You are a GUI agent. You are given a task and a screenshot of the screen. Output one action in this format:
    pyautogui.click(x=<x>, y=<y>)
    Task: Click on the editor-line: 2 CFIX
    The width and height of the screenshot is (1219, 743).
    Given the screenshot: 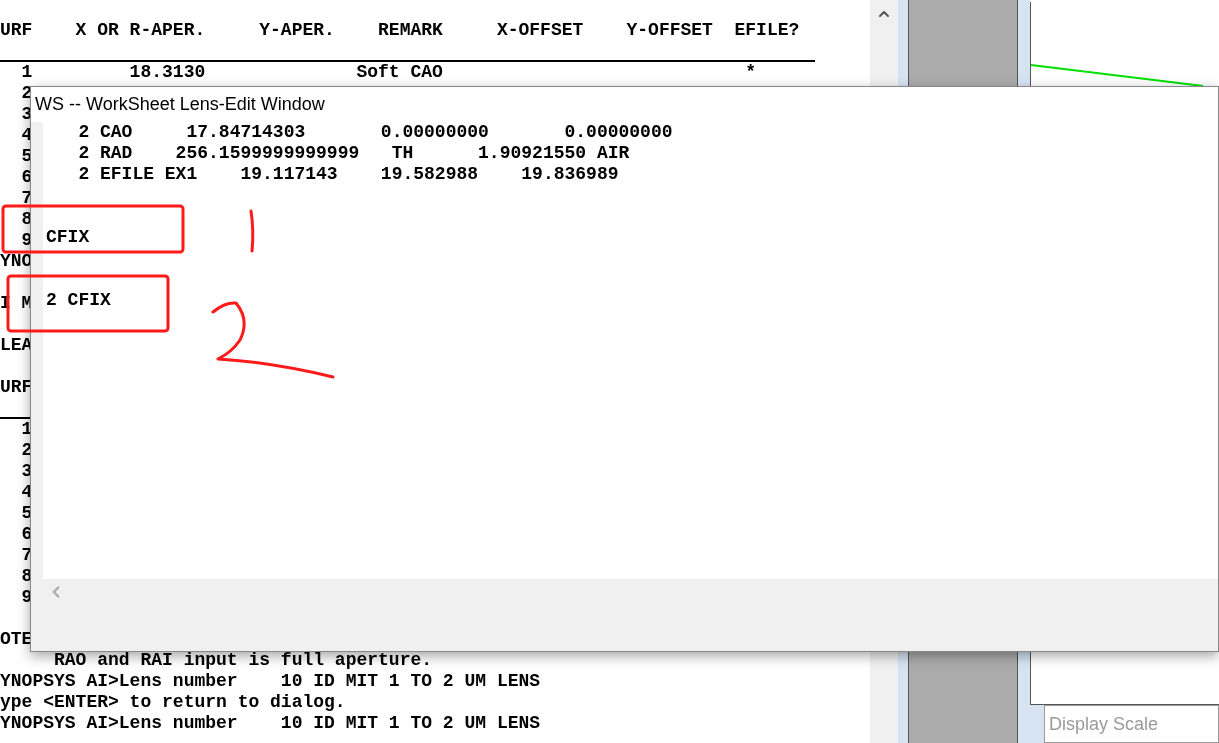 What is the action you would take?
    pyautogui.click(x=78, y=300)
    